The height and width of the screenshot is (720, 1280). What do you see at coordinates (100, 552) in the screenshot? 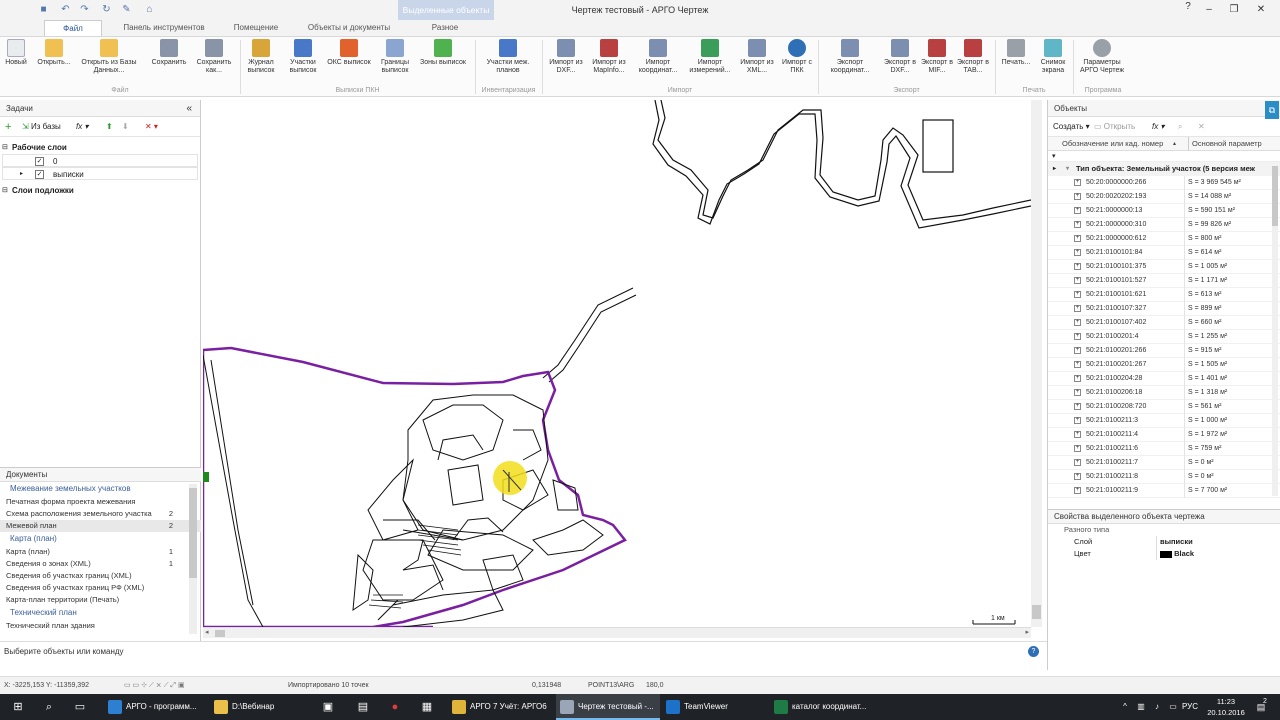
I see `doc-item: Карта (план) 1` at bounding box center [100, 552].